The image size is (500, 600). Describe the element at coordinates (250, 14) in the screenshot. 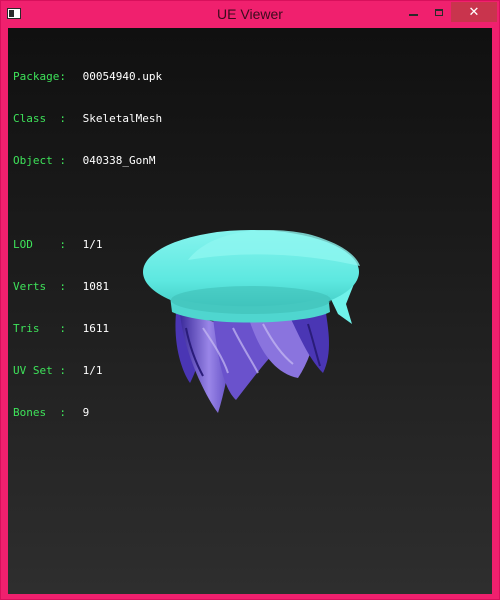

I see `title-bar: UE Viewer ✕` at that location.